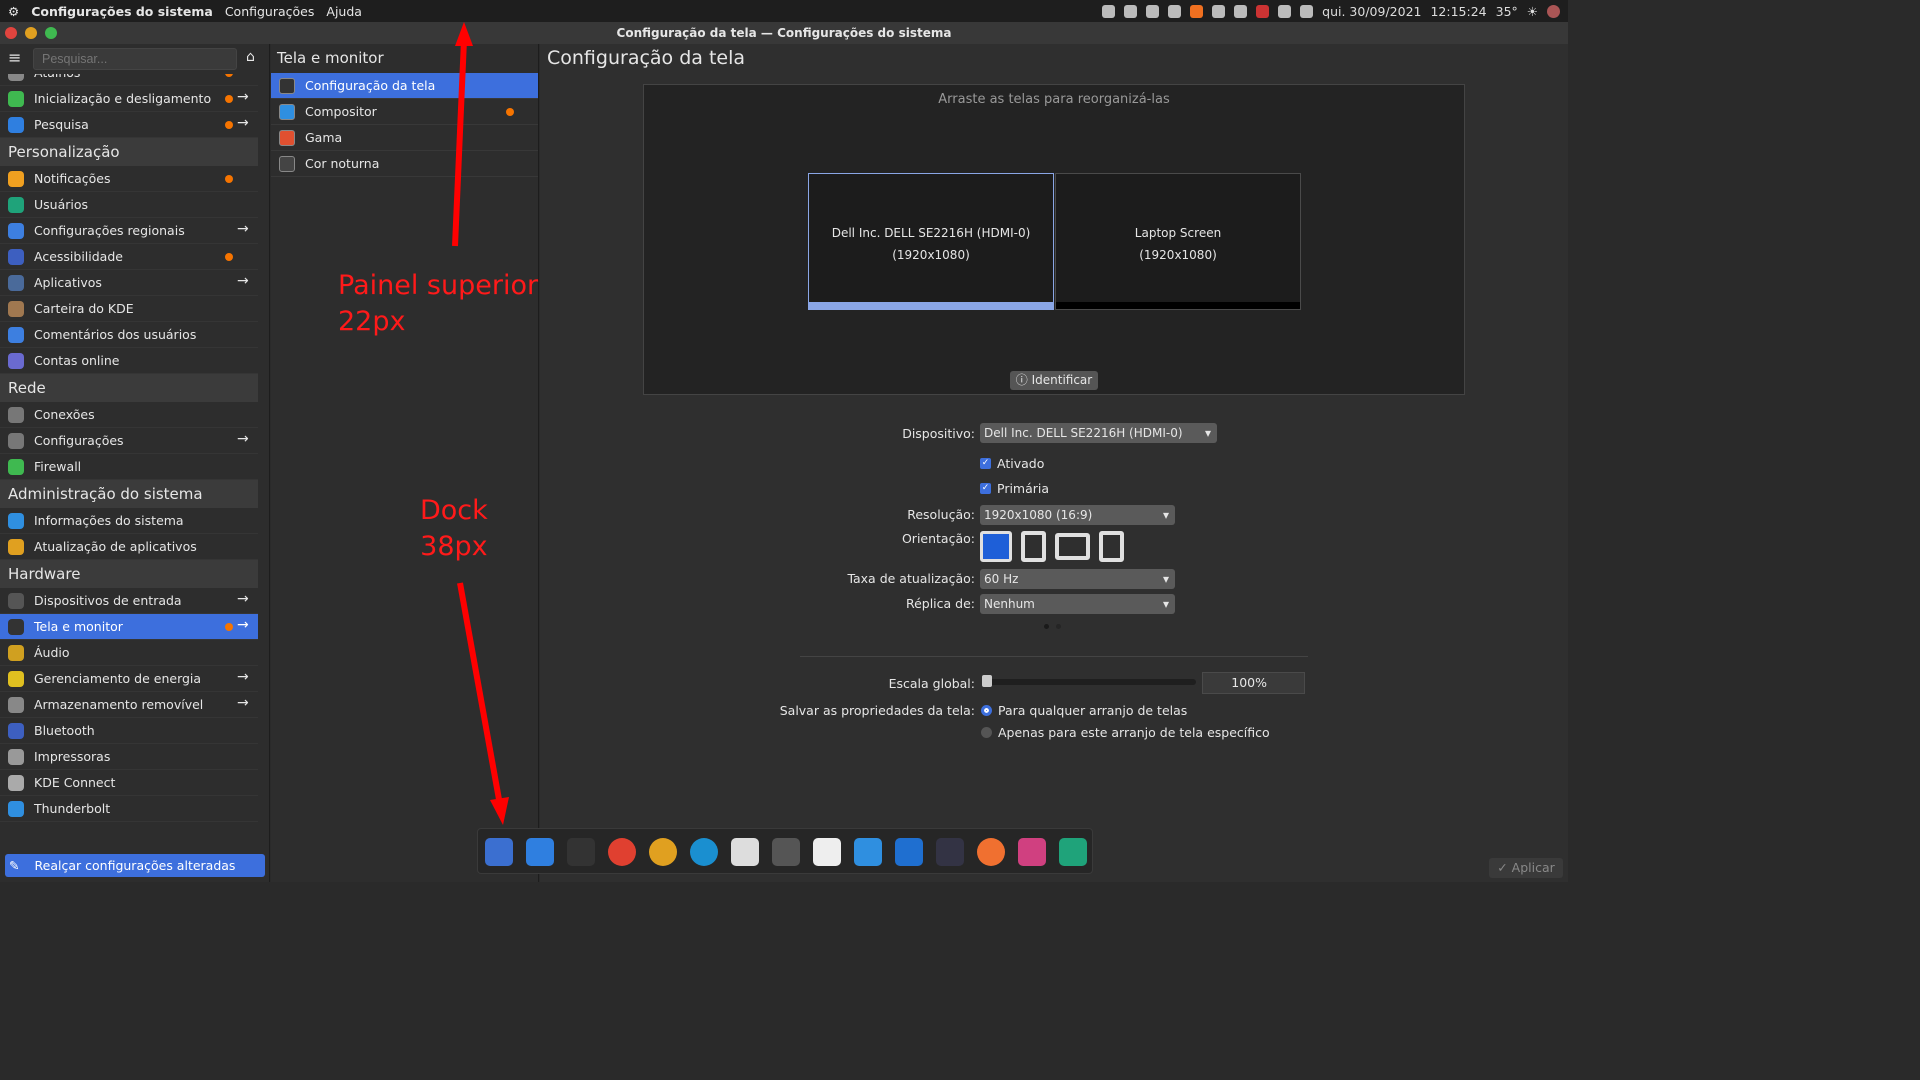 The width and height of the screenshot is (1920, 1080). I want to click on sidebar-item: Usuários, so click(129, 205).